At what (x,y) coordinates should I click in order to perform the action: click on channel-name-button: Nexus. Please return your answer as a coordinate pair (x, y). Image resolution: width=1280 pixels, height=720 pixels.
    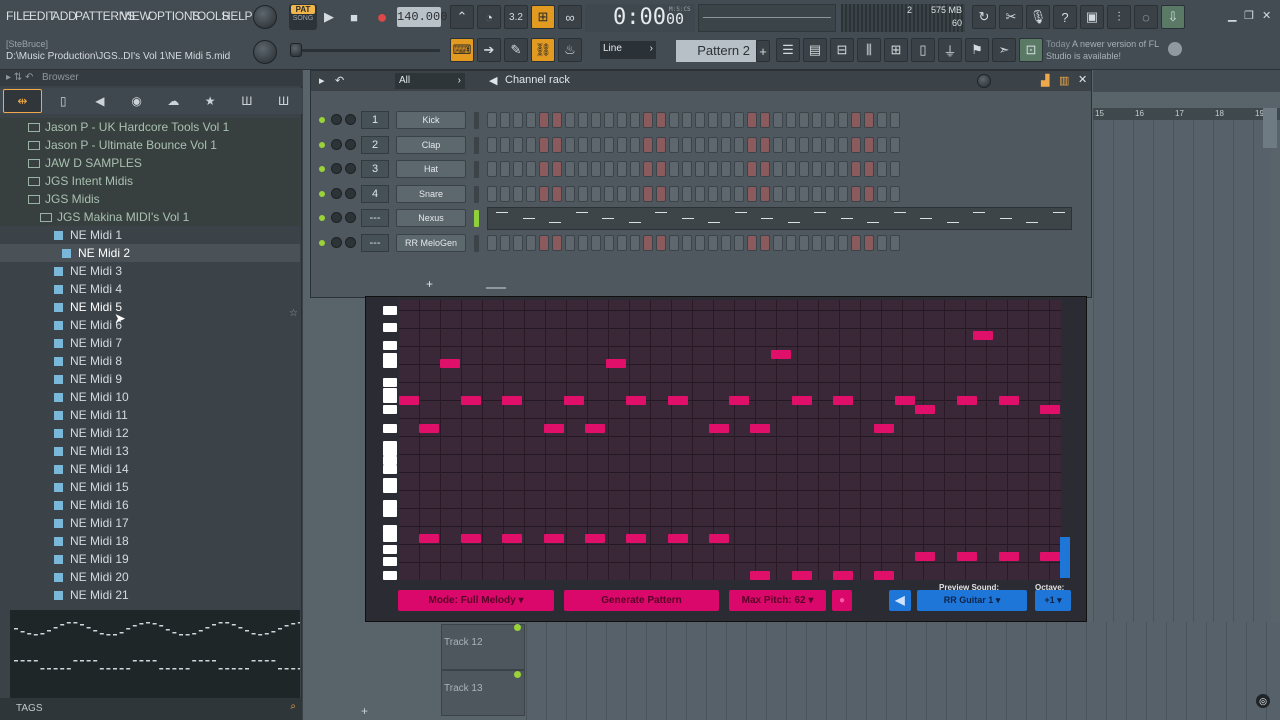
    Looking at the image, I should click on (431, 218).